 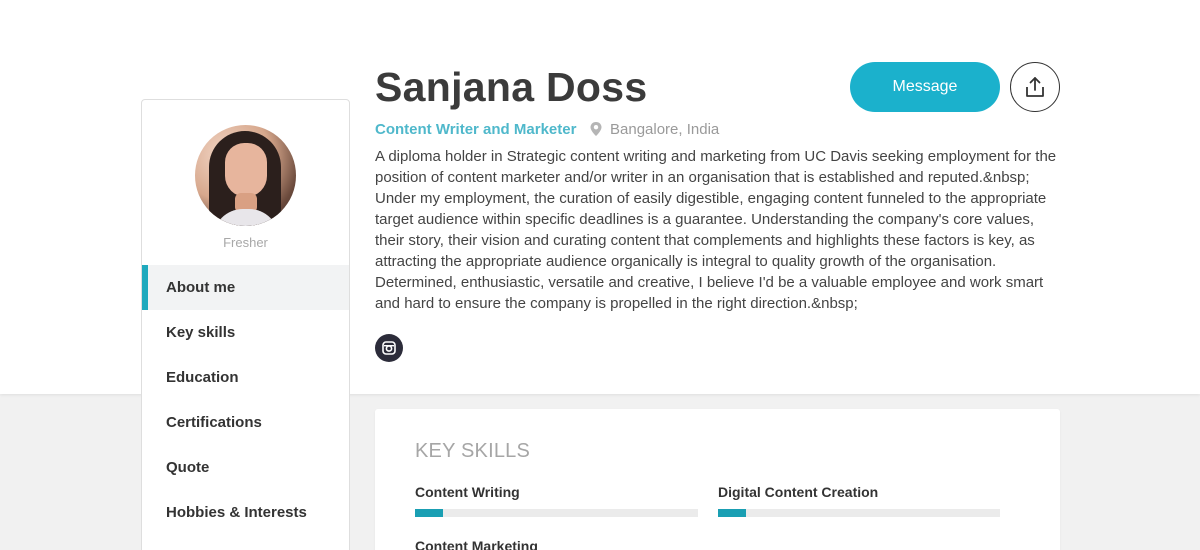 I want to click on skill-item: Digital Content Creation, so click(x=859, y=500).